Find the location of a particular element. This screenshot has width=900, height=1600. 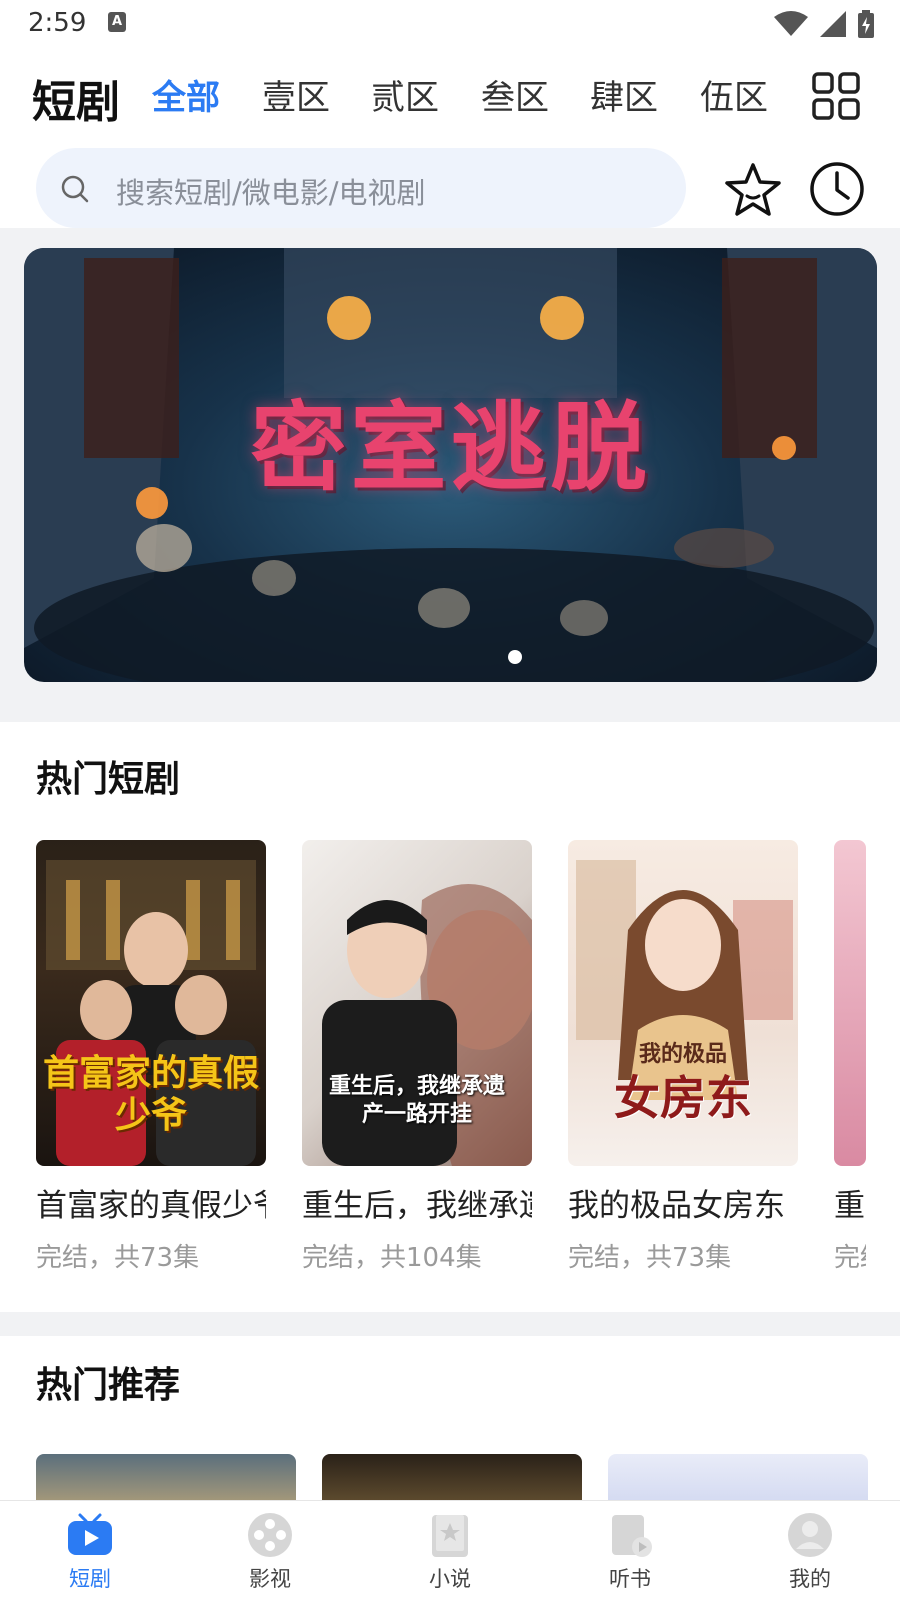

drama-card: 我的极品 女房东 我的极品女房东 完结，共73集 is located at coordinates (683, 1057).